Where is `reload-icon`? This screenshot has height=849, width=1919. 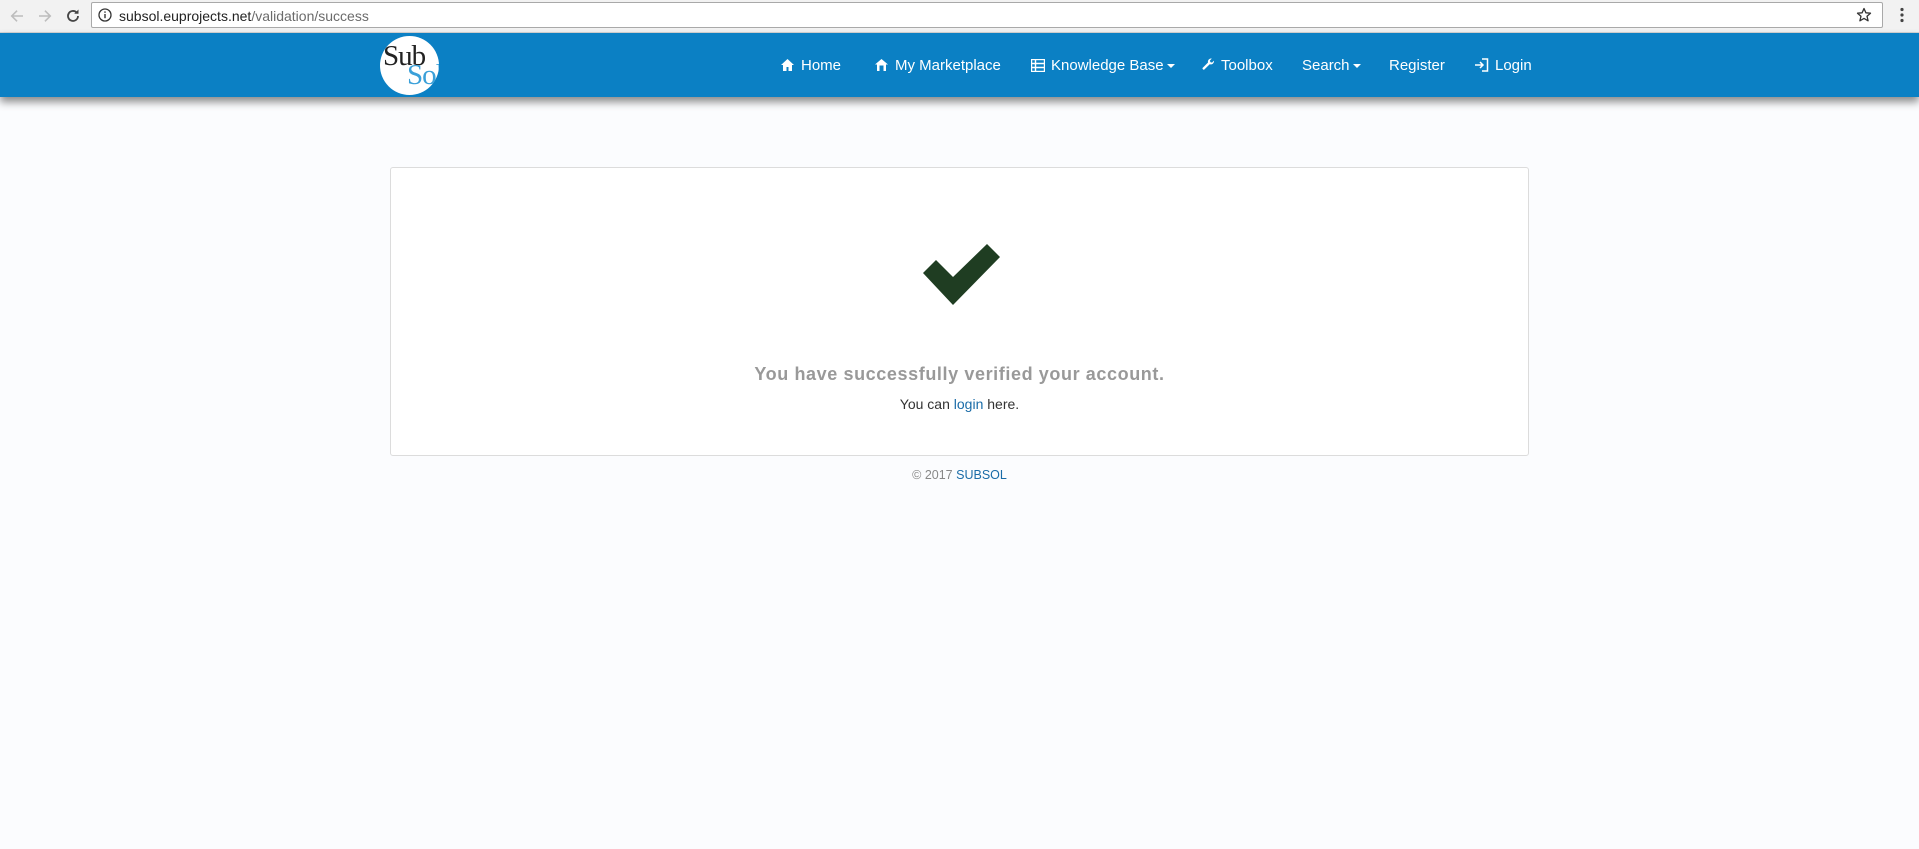
reload-icon is located at coordinates (73, 15).